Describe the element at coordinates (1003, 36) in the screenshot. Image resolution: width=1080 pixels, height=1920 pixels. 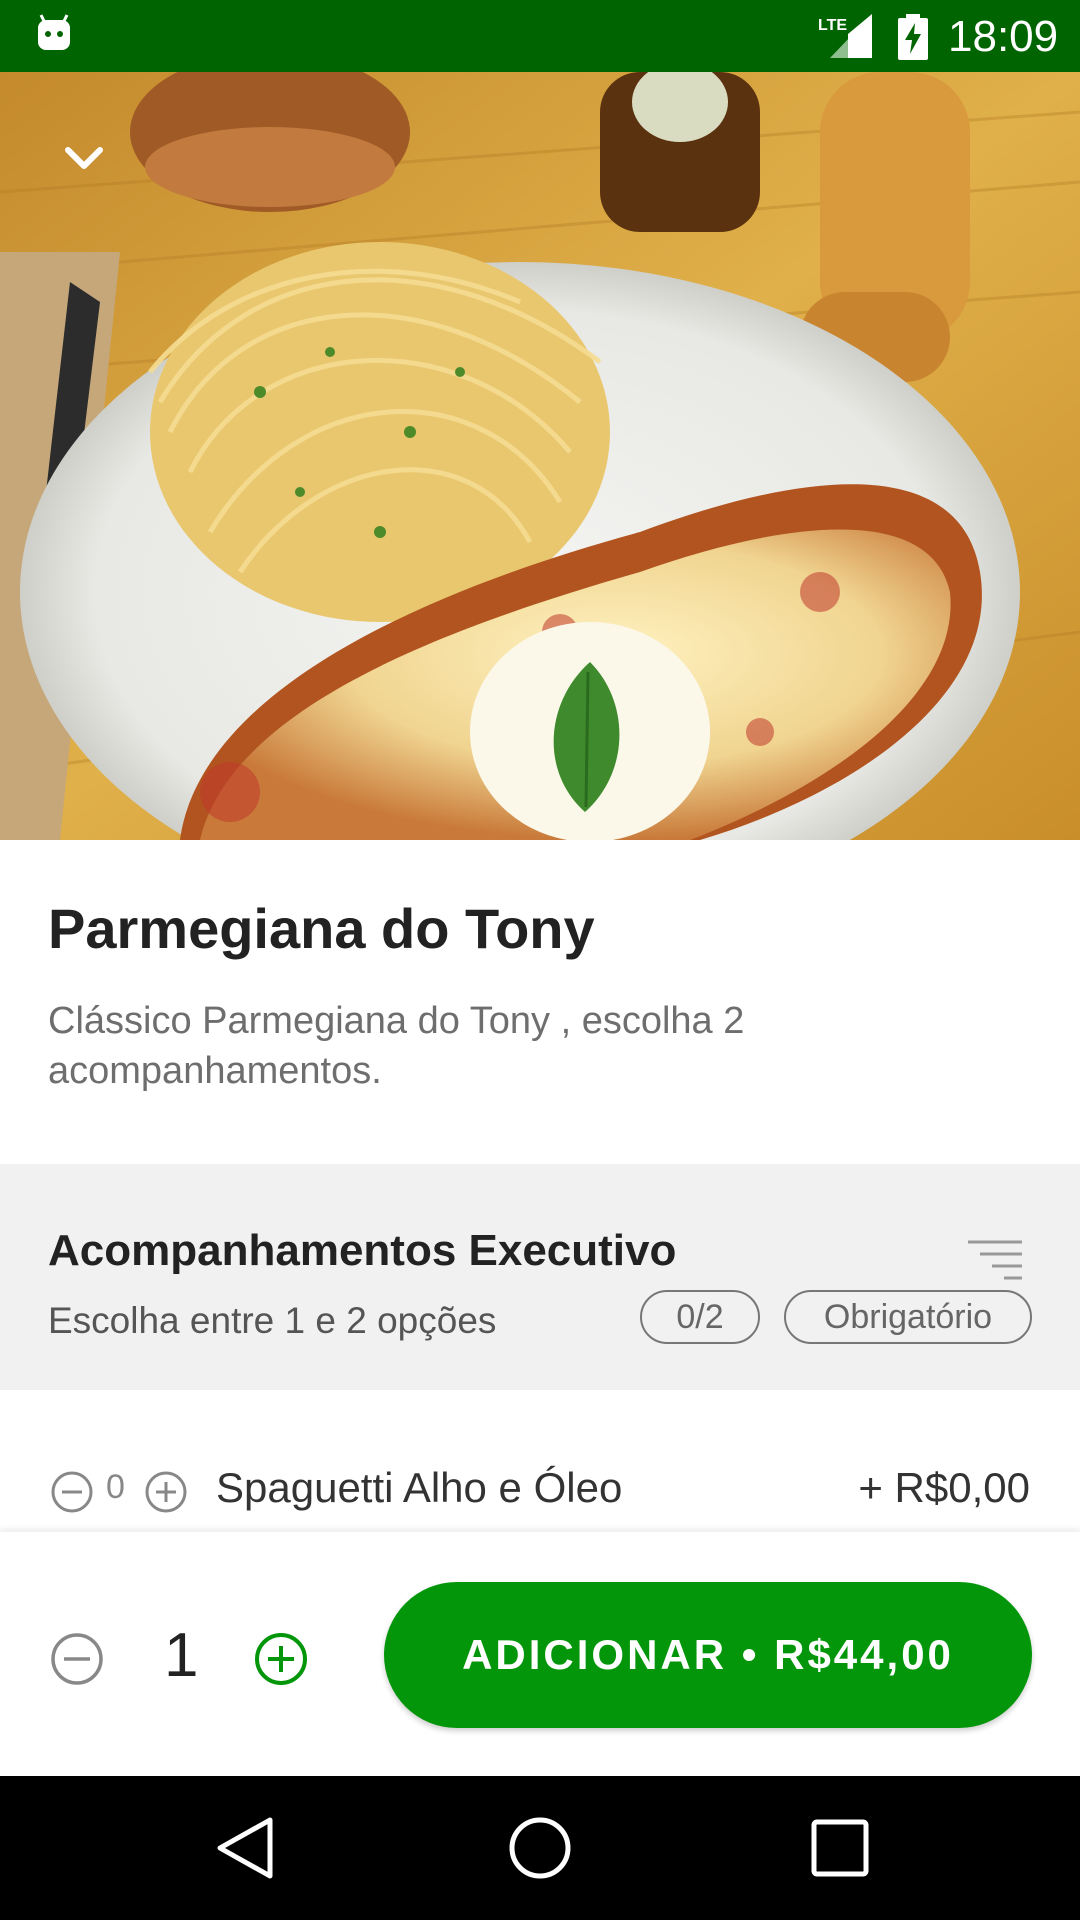
I see `status-time: 18:09` at that location.